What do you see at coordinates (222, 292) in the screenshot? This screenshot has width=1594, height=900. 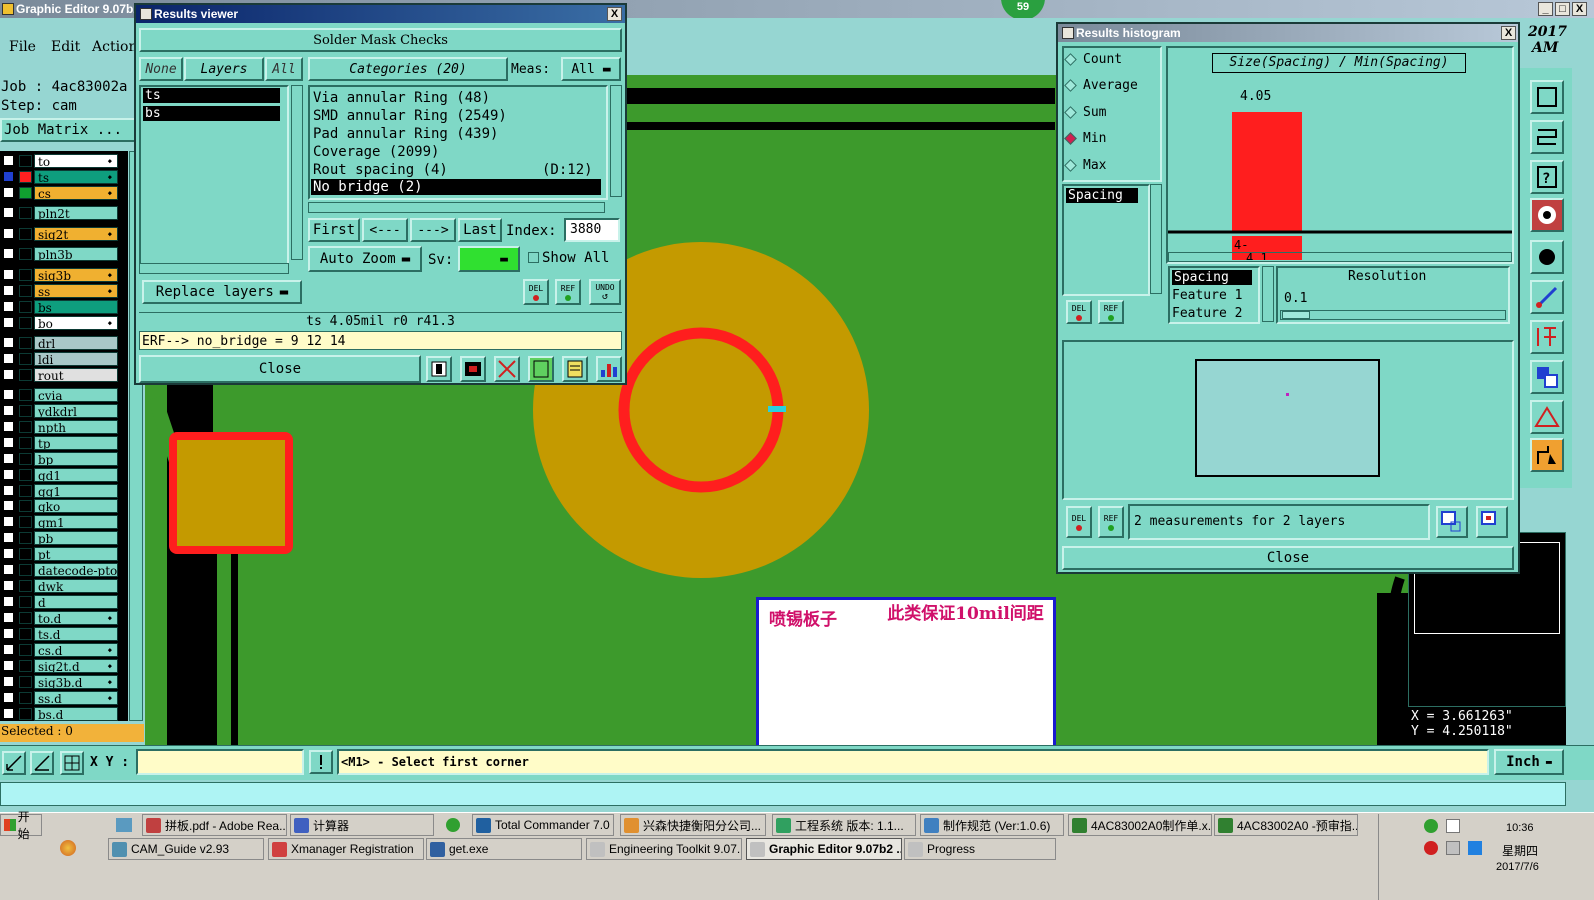 I see `rv-replace-layers-button: Replace layers ▬` at bounding box center [222, 292].